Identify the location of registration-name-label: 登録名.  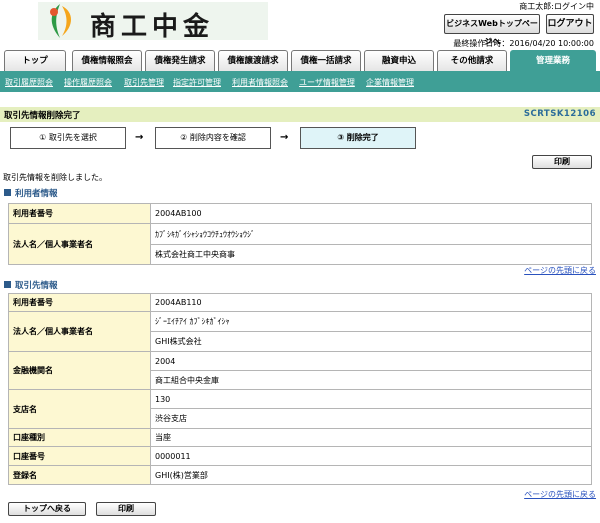
(79, 475).